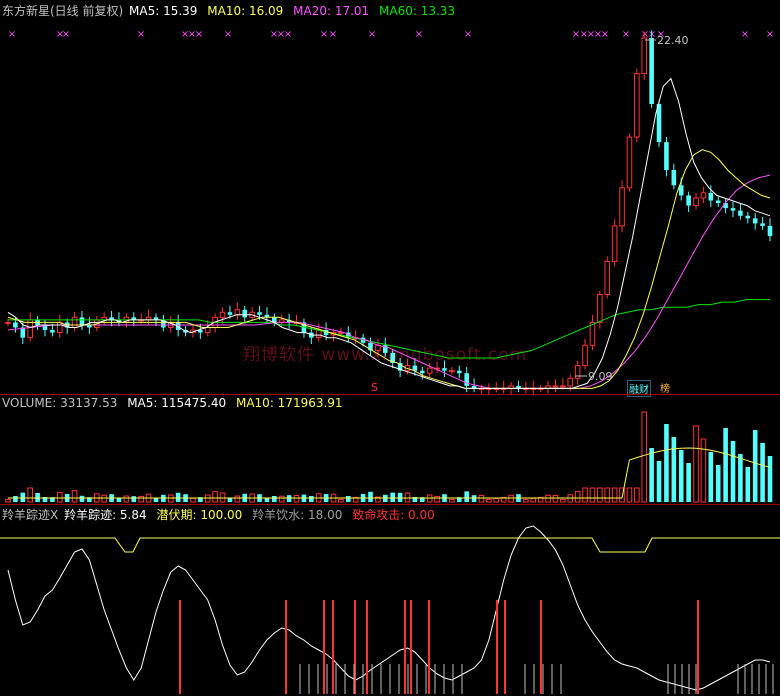 The height and width of the screenshot is (696, 780). What do you see at coordinates (390, 545) in the screenshot?
I see `latent-line` at bounding box center [390, 545].